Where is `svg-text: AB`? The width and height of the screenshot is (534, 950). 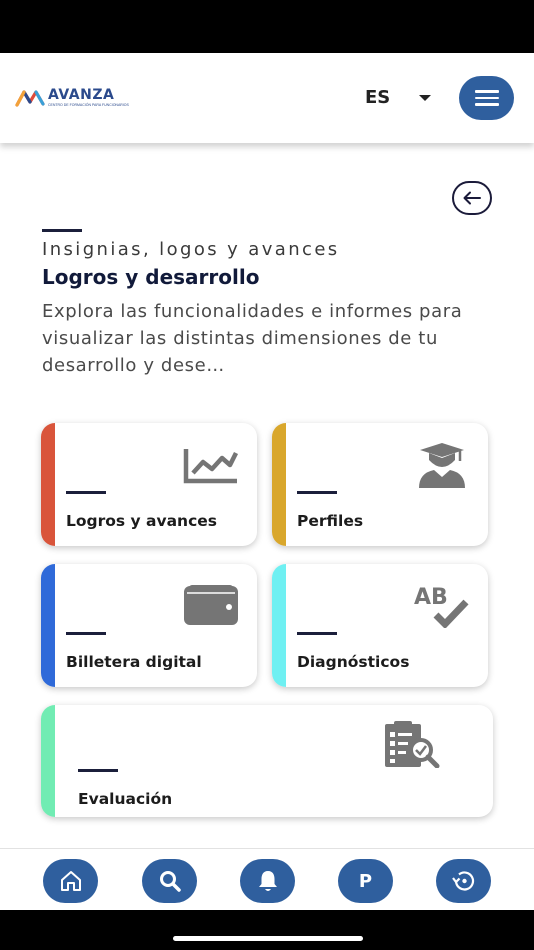
svg-text: AB is located at coordinates (431, 597).